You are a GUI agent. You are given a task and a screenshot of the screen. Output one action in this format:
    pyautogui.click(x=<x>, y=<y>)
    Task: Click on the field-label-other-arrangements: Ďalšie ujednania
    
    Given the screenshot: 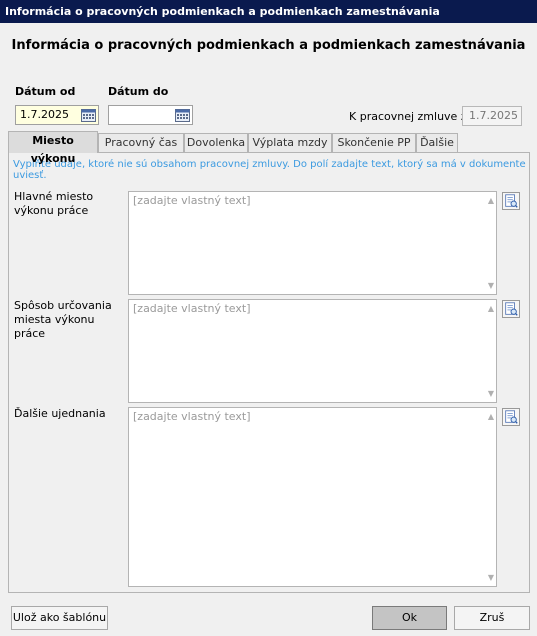 What is the action you would take?
    pyautogui.click(x=60, y=413)
    